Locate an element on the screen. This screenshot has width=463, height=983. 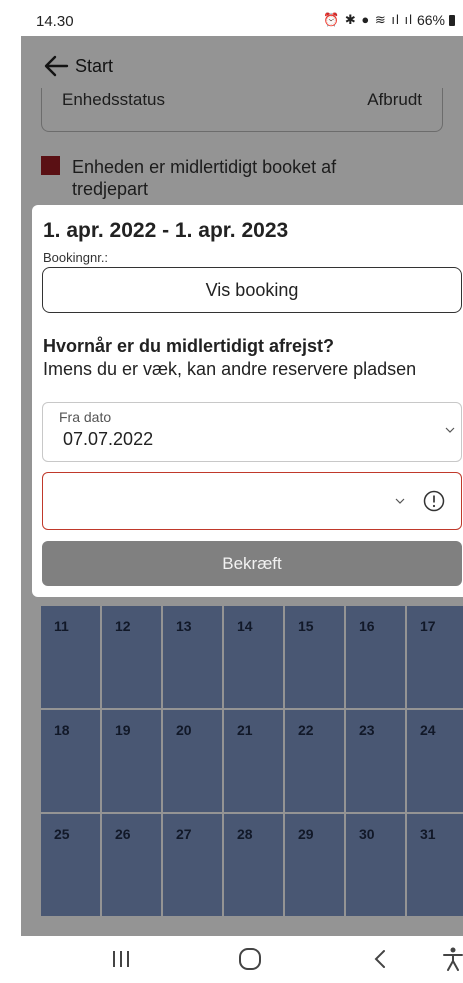
recents-icon is located at coordinates (121, 959).